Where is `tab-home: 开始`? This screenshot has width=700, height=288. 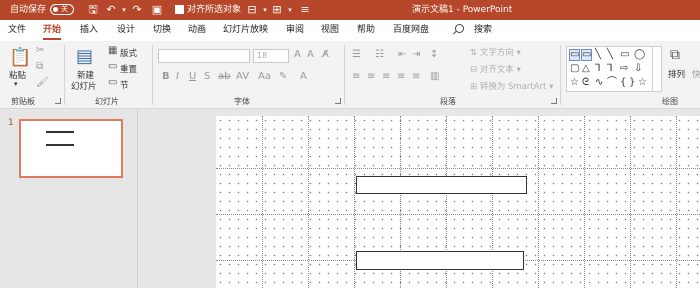 tab-home: 开始 is located at coordinates (52, 30).